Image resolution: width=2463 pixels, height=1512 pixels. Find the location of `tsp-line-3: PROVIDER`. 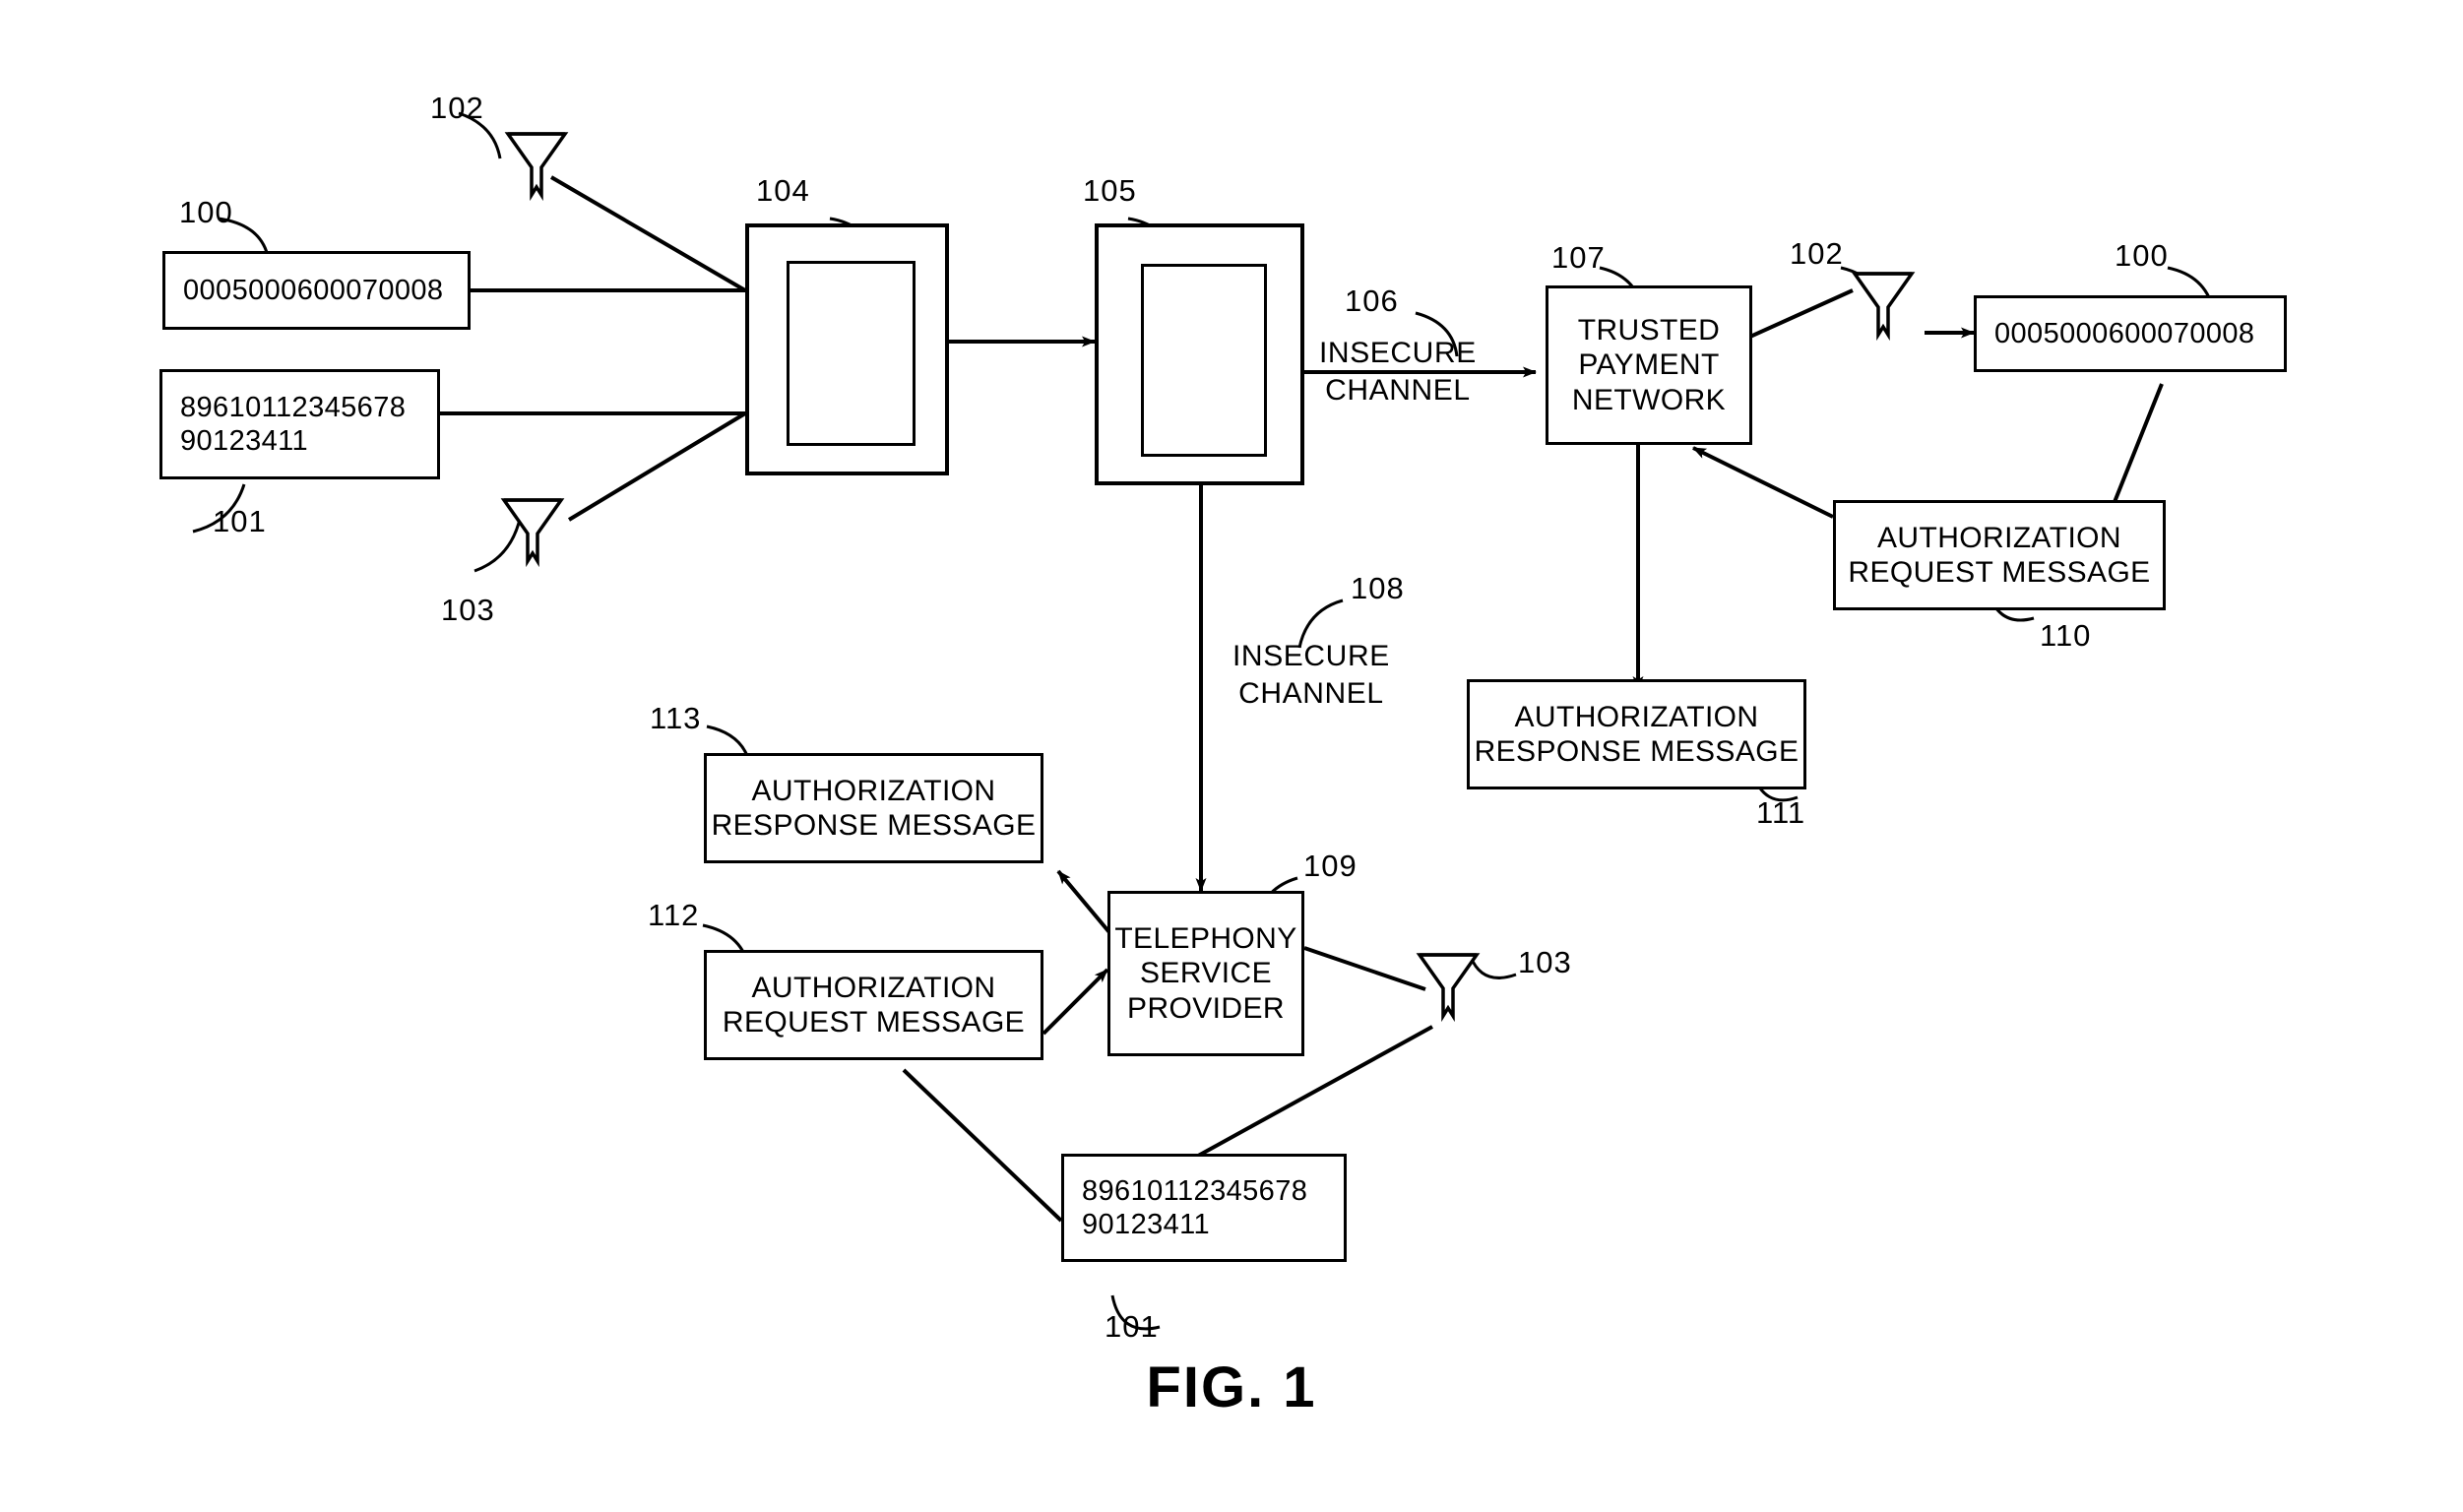

tsp-line-3: PROVIDER is located at coordinates (1206, 1008).